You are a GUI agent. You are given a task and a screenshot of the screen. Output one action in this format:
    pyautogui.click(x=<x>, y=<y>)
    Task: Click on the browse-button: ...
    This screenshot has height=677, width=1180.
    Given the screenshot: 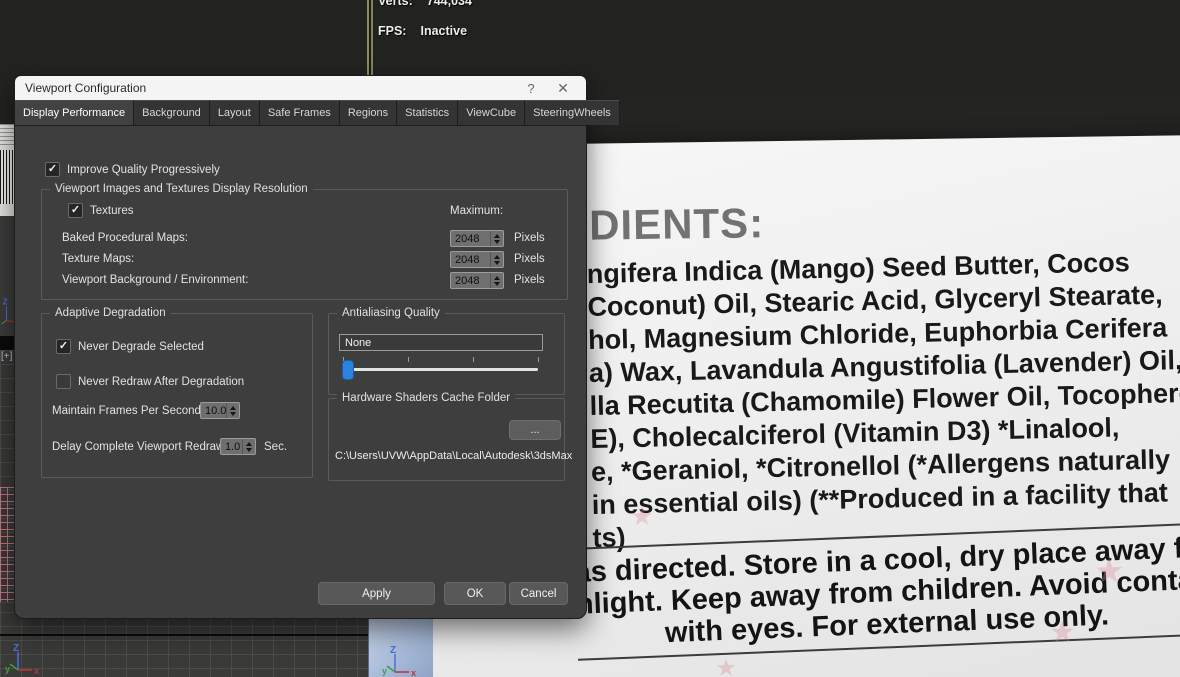 What is the action you would take?
    pyautogui.click(x=535, y=430)
    